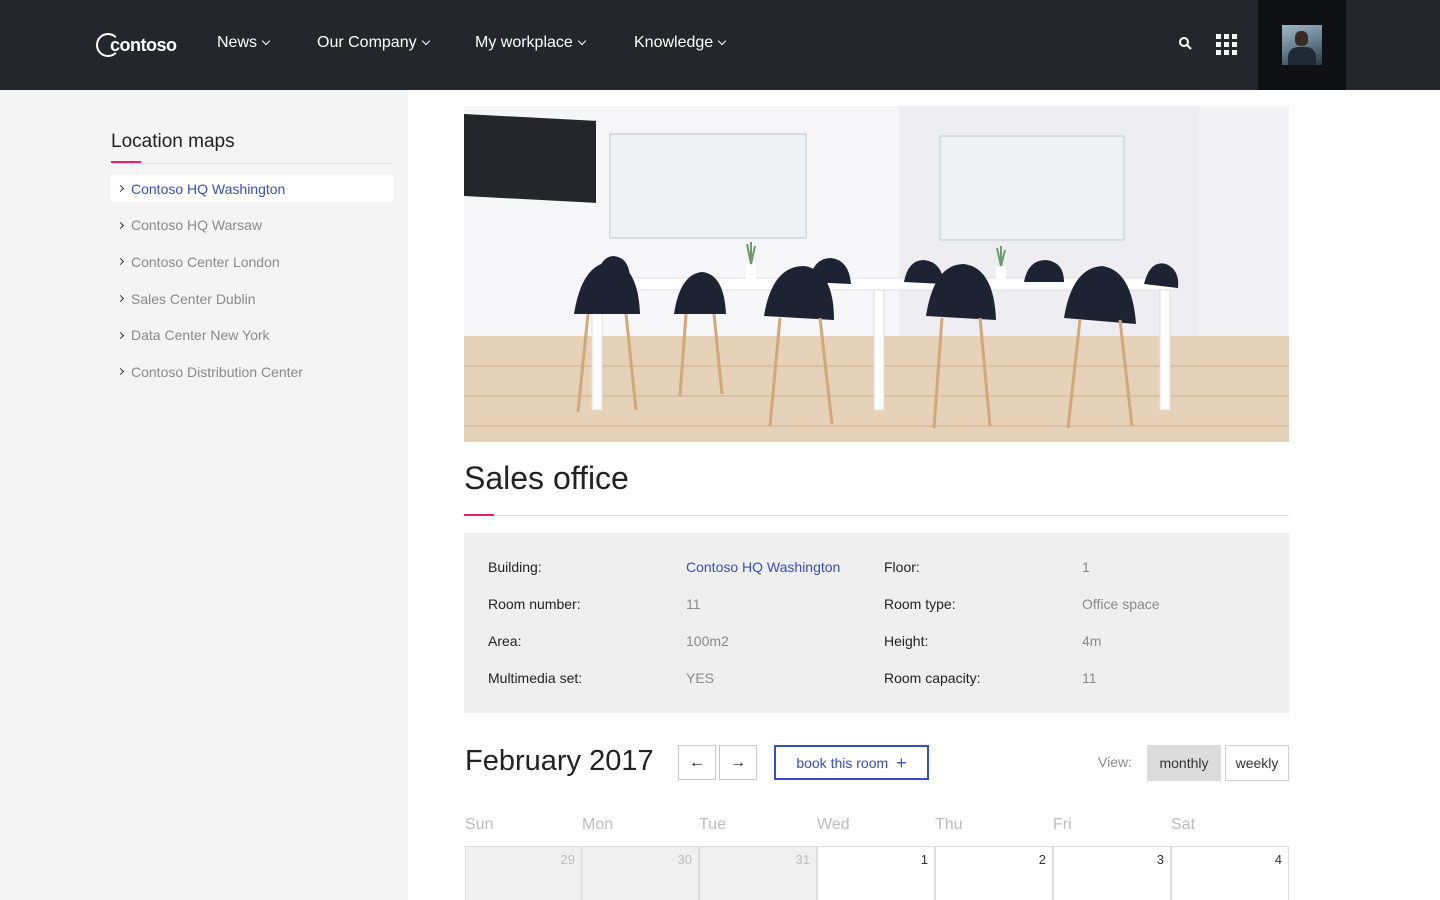  I want to click on sidebar-divider, so click(252, 163).